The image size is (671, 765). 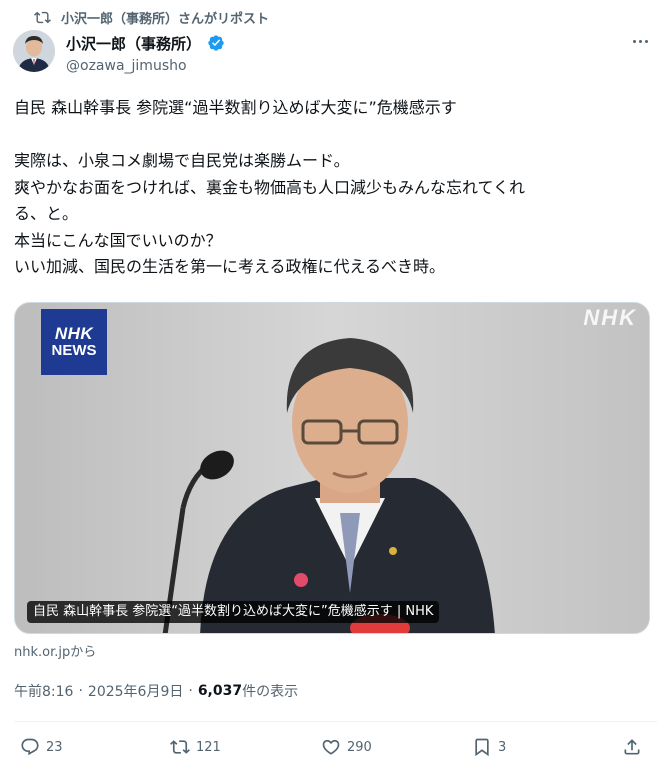 I want to click on repost-label: 小沢一郎（事務所）さんがリポスト, so click(x=165, y=19).